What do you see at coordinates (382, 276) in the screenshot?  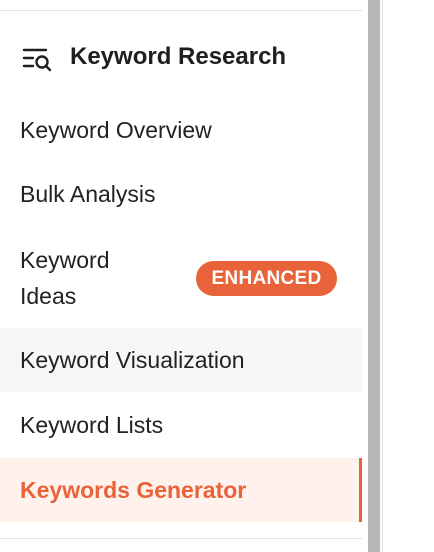 I see `content-divider` at bounding box center [382, 276].